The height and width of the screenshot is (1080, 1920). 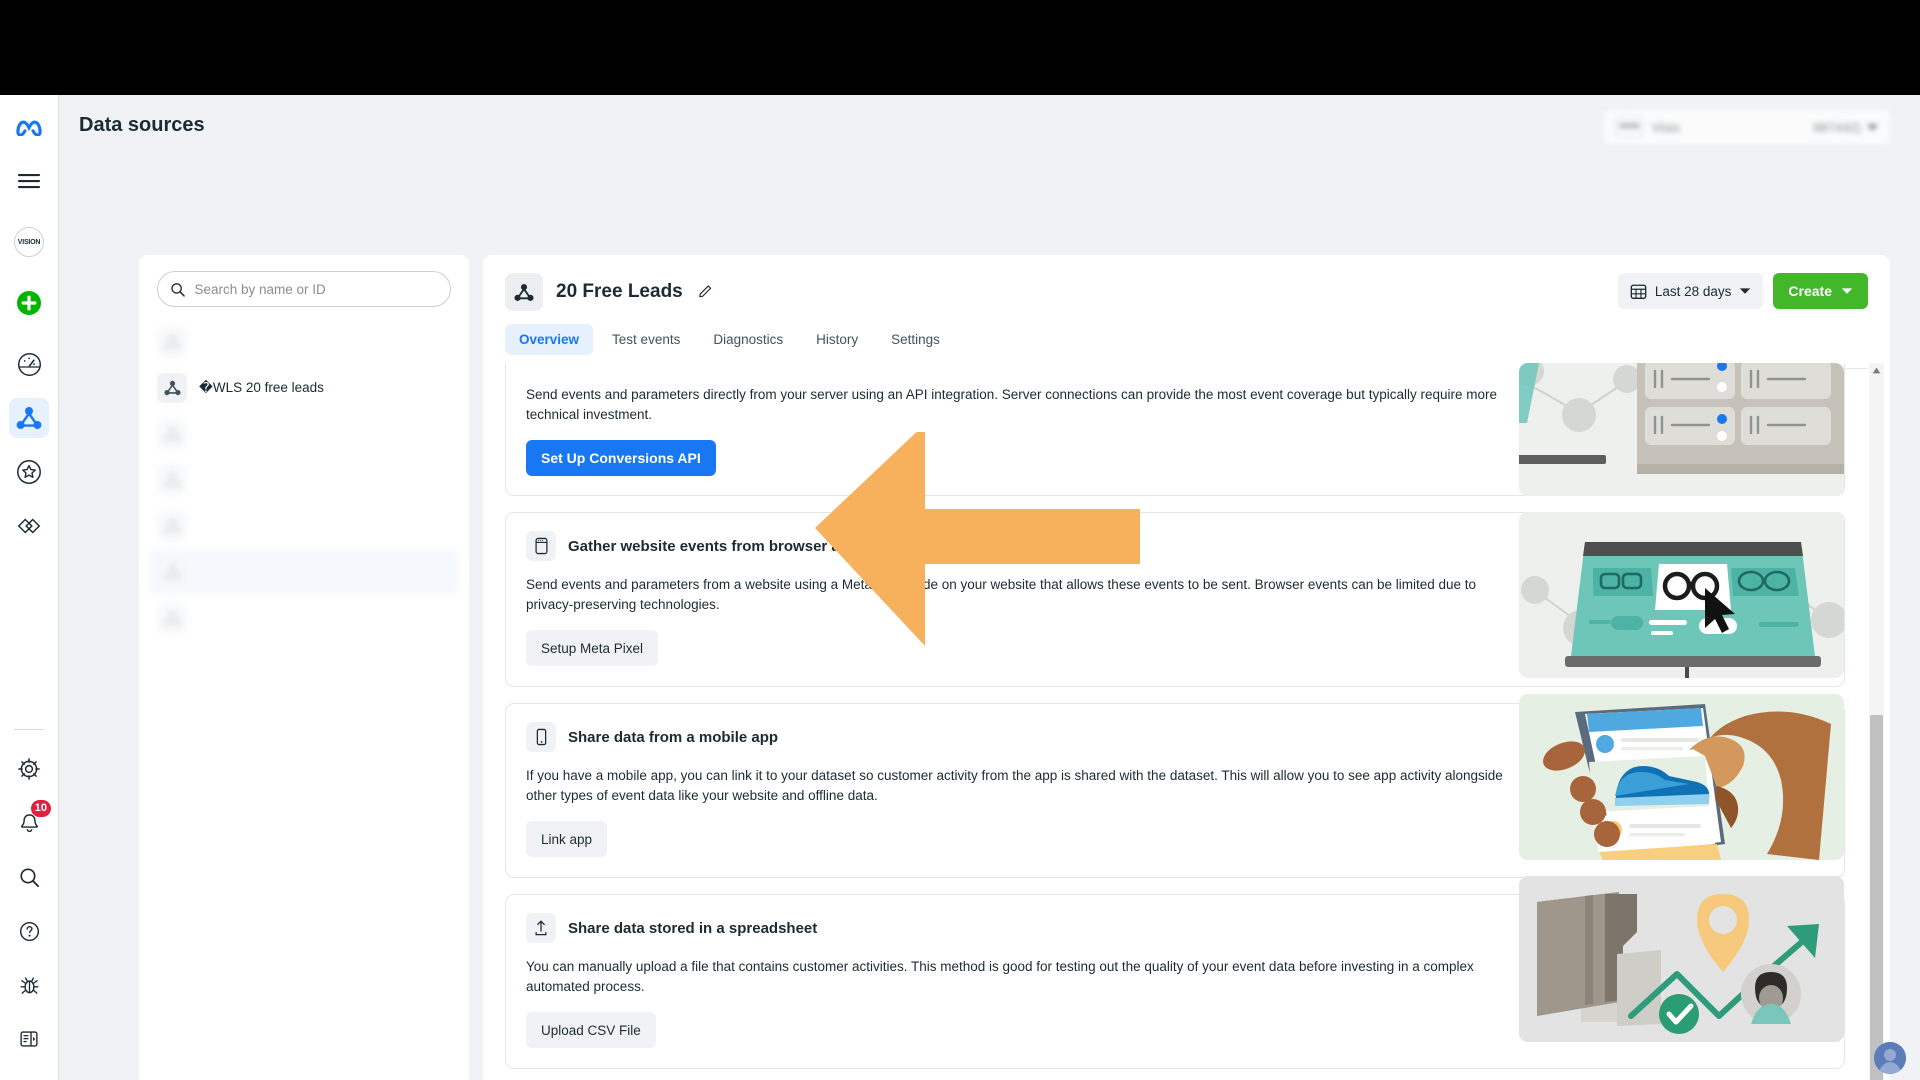 I want to click on rail-item-performance, so click(x=29, y=364).